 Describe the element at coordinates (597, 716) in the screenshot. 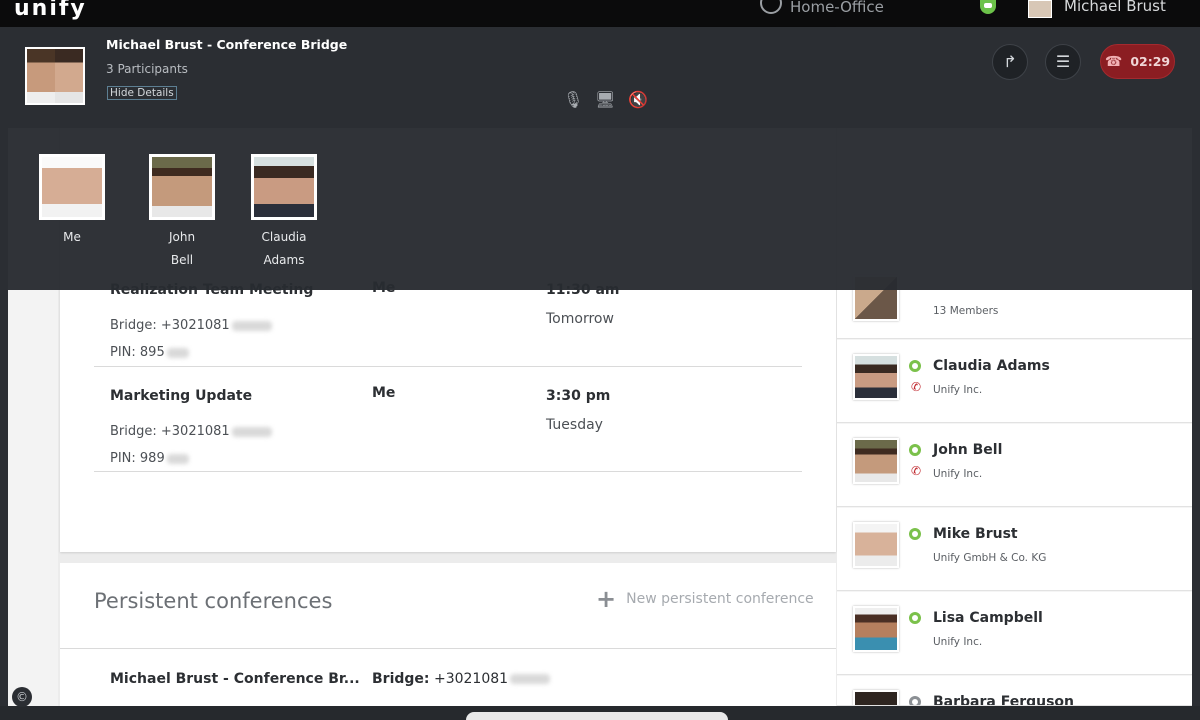

I see `bottom-toolbar-pill` at that location.